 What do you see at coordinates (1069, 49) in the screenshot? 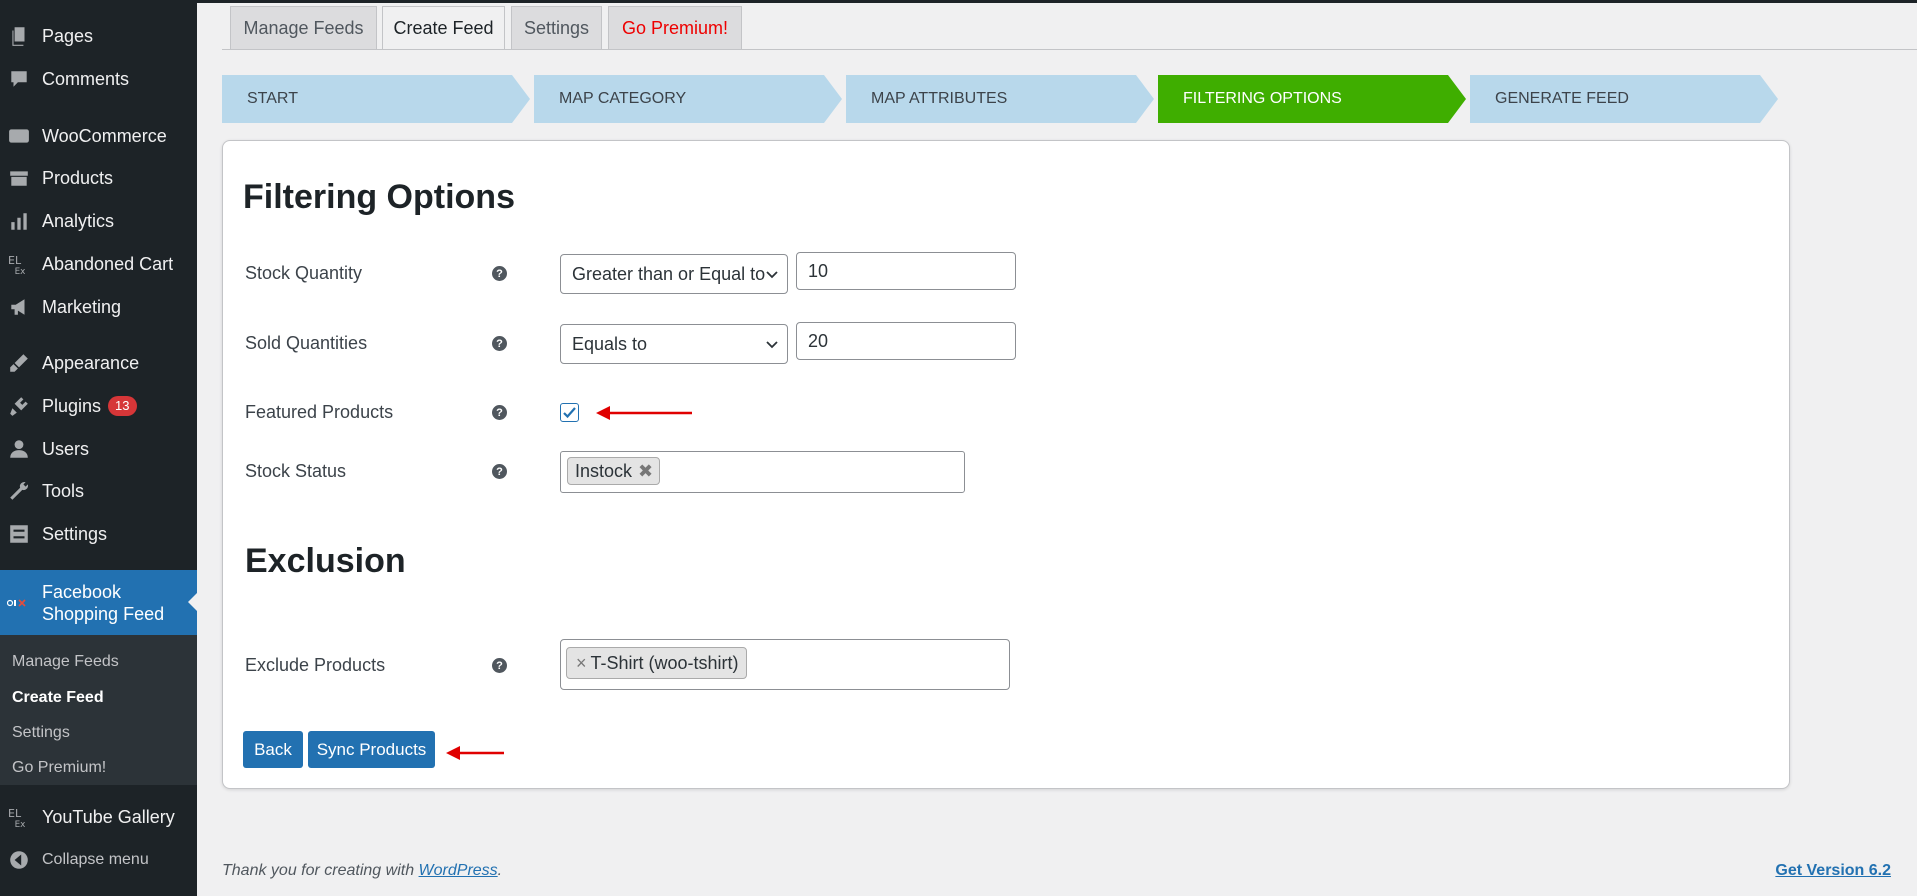
I see `tab-bar-divider` at bounding box center [1069, 49].